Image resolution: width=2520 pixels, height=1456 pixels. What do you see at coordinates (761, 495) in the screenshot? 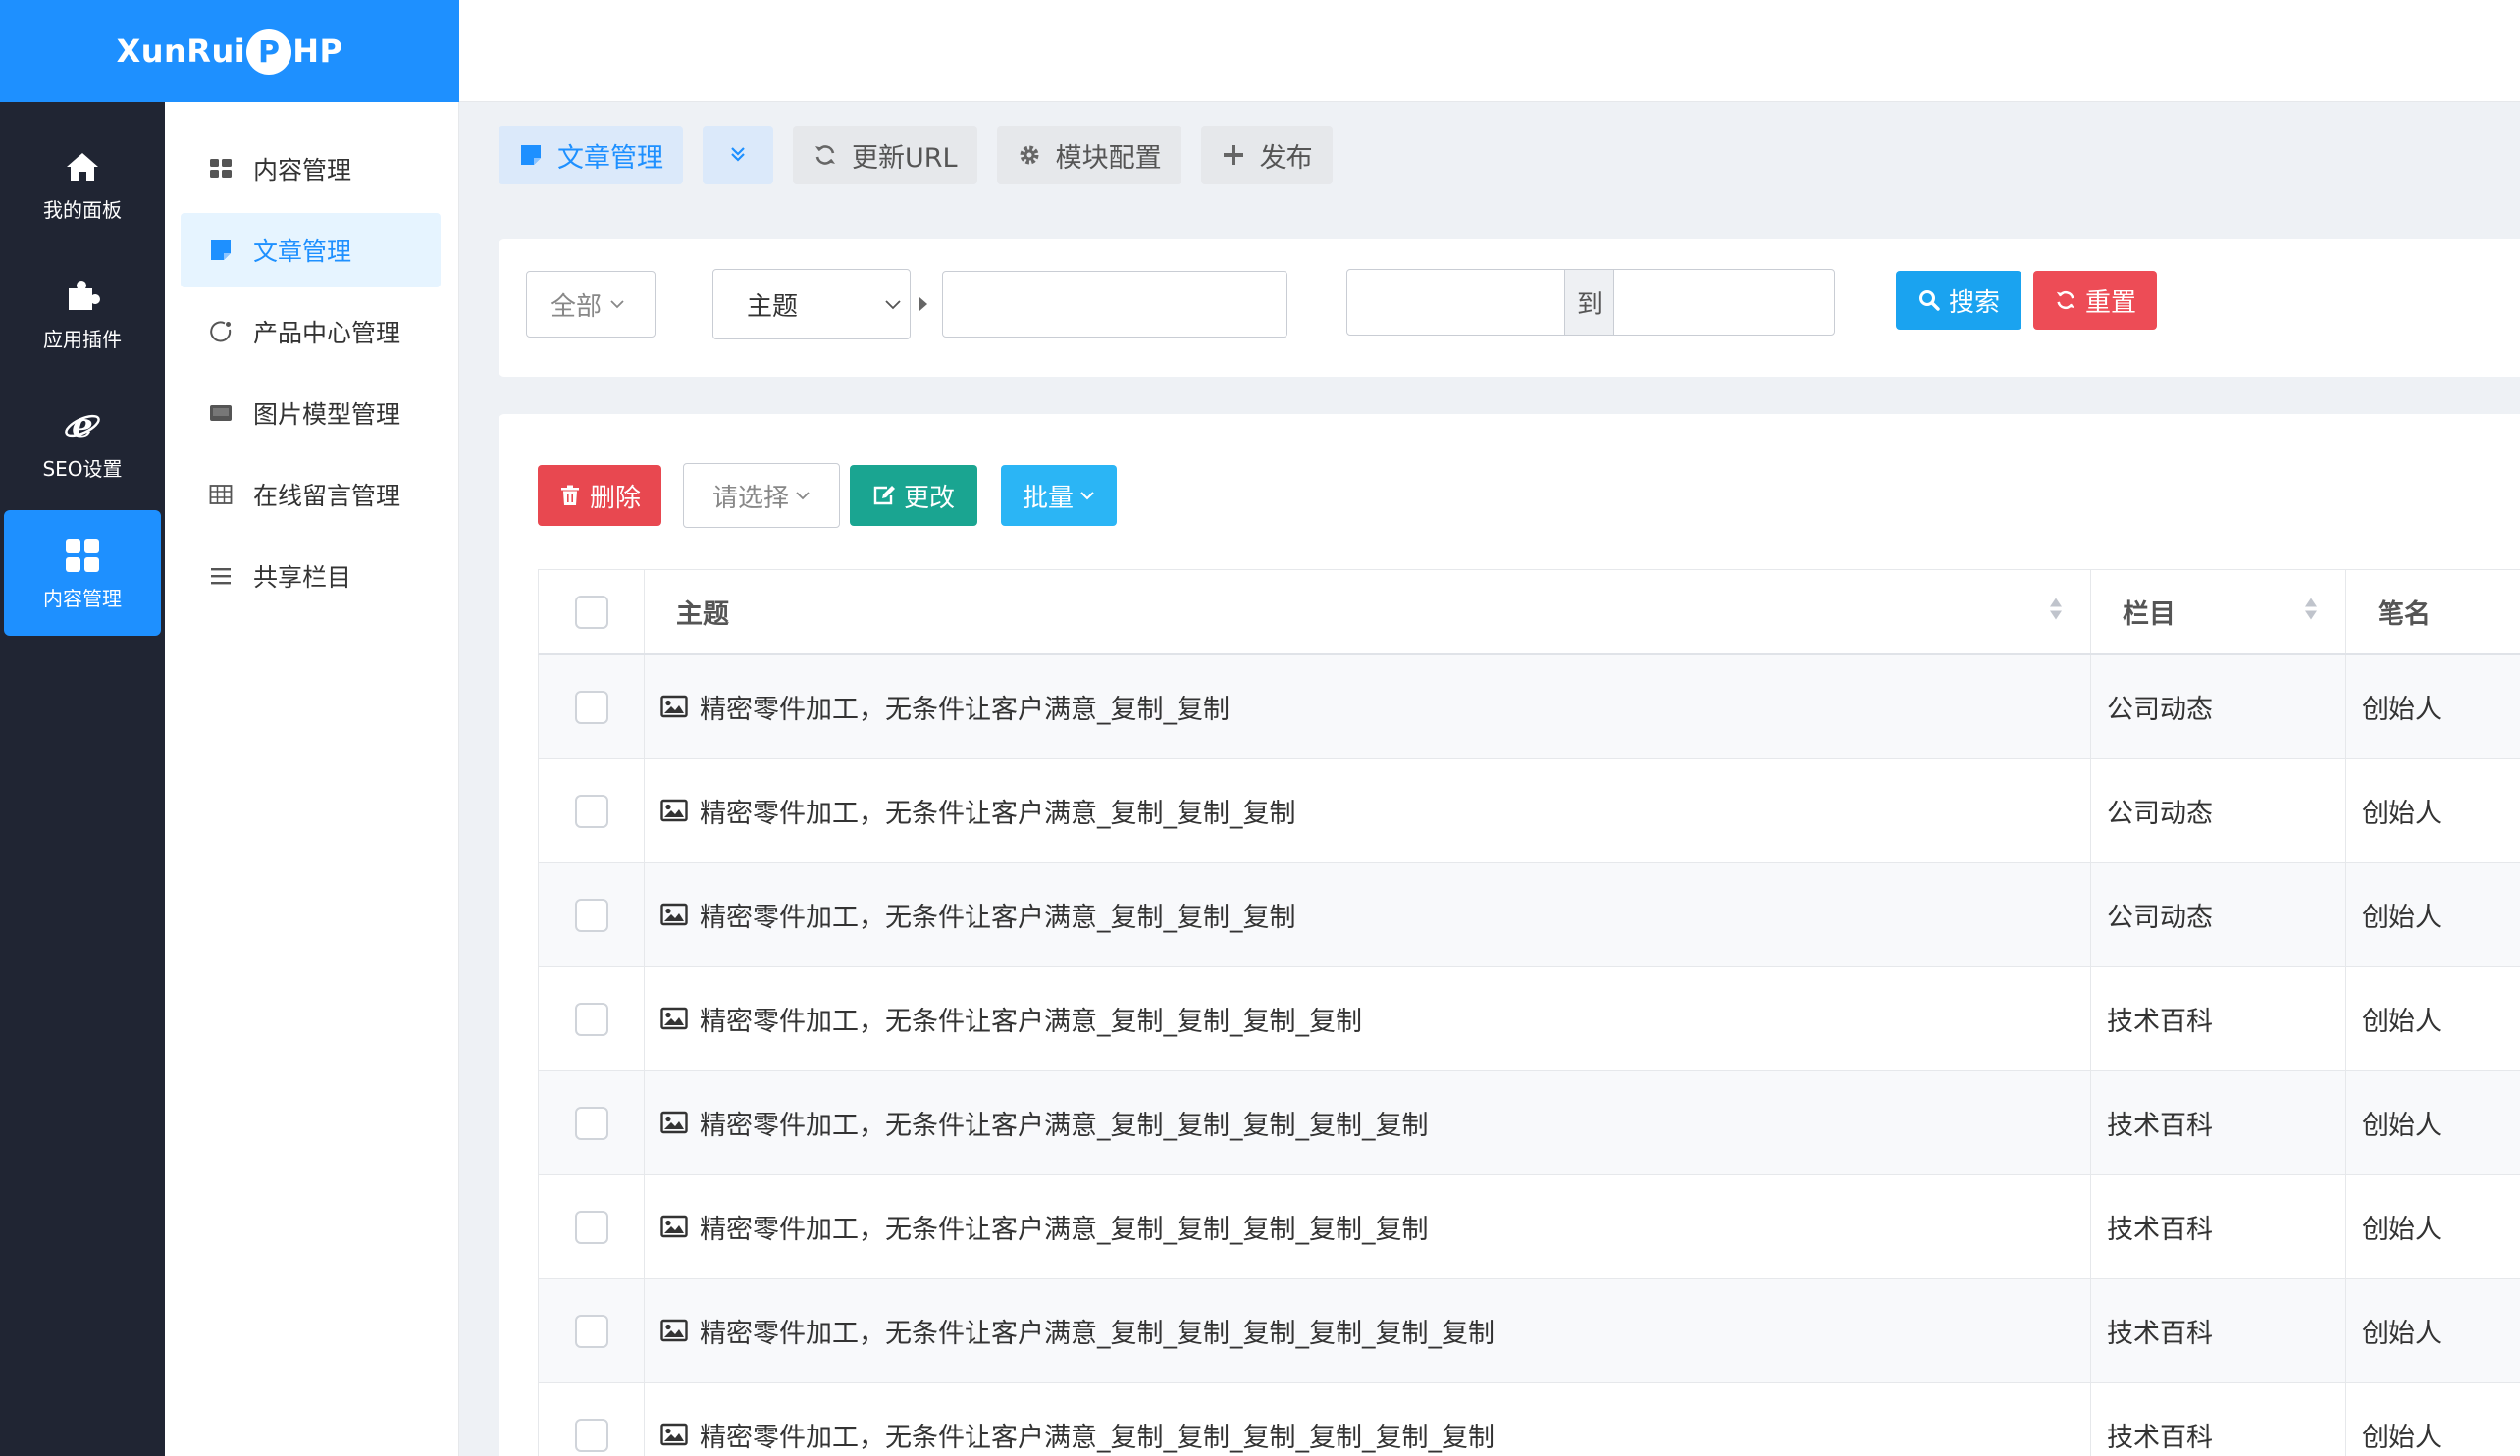
I see `batch-target-select: 请选择` at bounding box center [761, 495].